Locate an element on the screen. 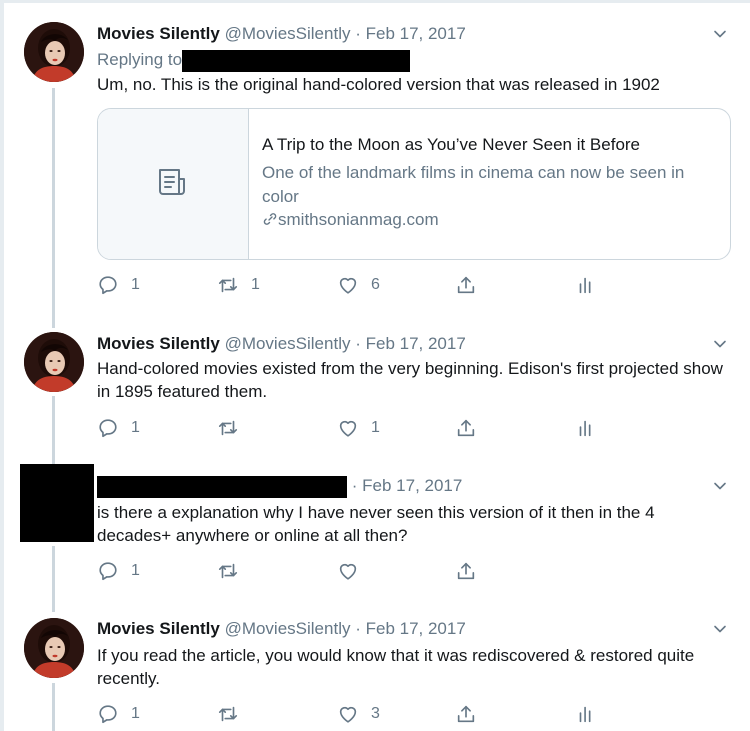 The height and width of the screenshot is (731, 750). redacted-username is located at coordinates (296, 60).